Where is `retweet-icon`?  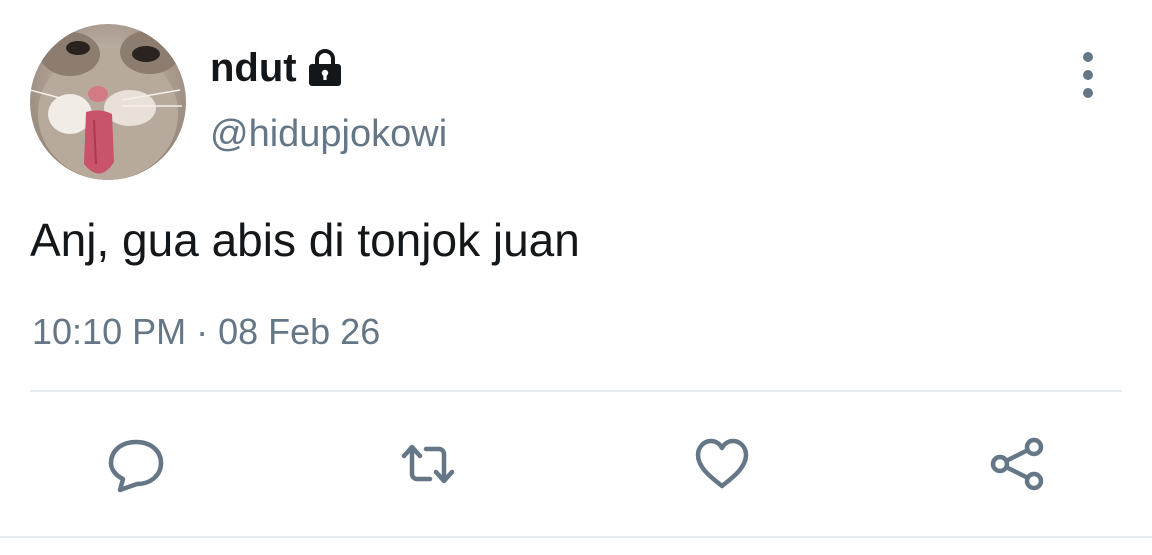 retweet-icon is located at coordinates (428, 464).